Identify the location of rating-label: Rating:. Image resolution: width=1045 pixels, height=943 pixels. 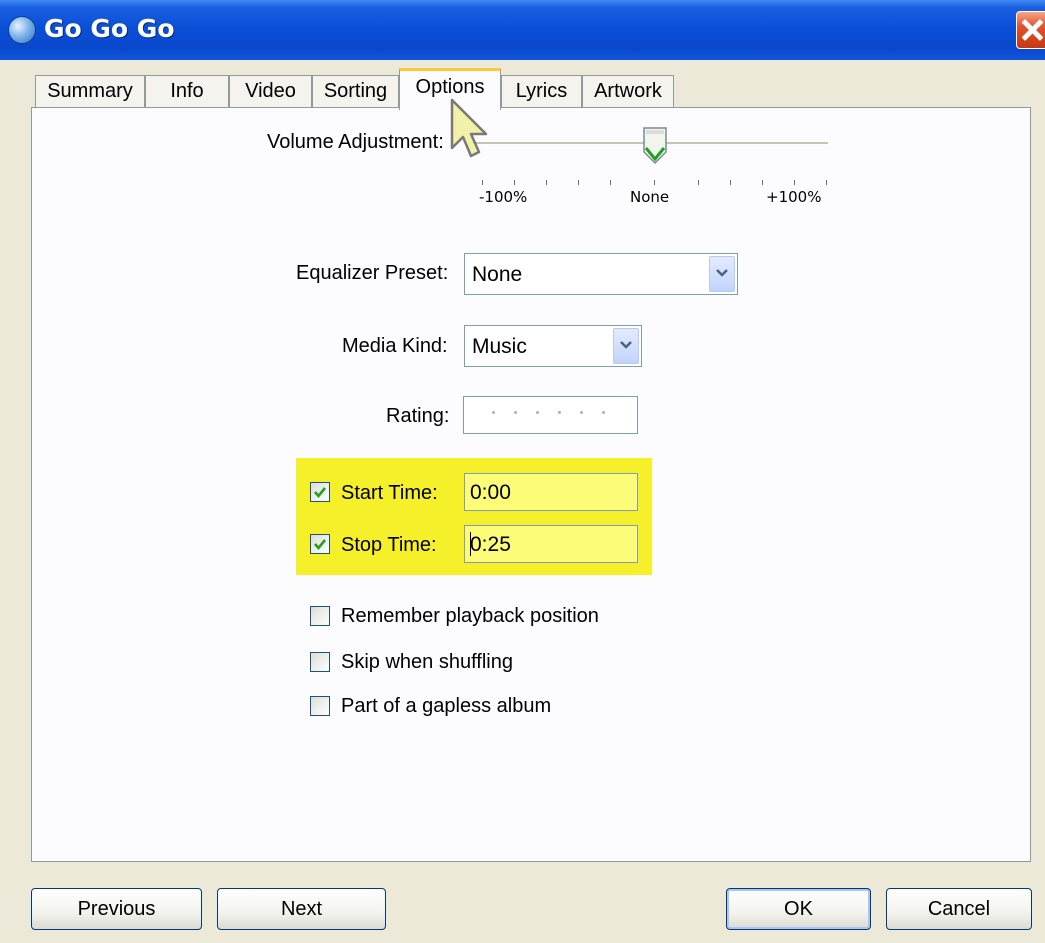
(418, 416).